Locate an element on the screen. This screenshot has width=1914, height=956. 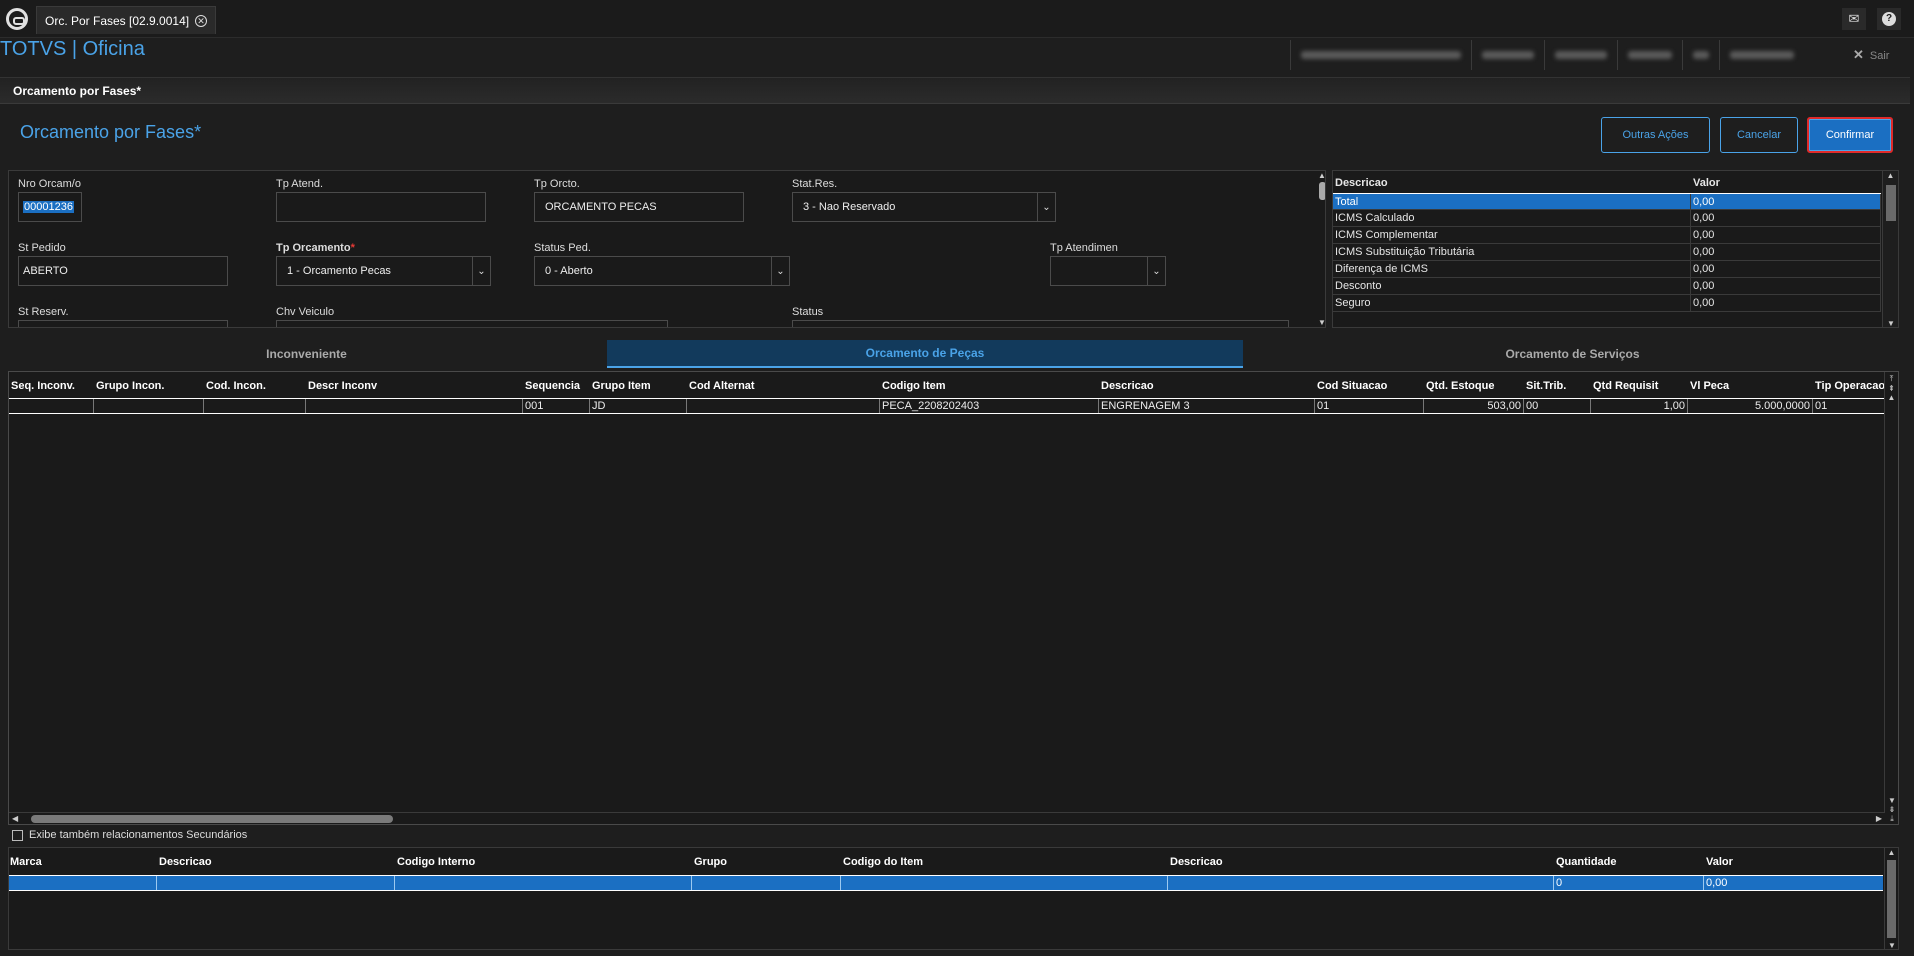
column-header: Vl Peca is located at coordinates (1709, 386).